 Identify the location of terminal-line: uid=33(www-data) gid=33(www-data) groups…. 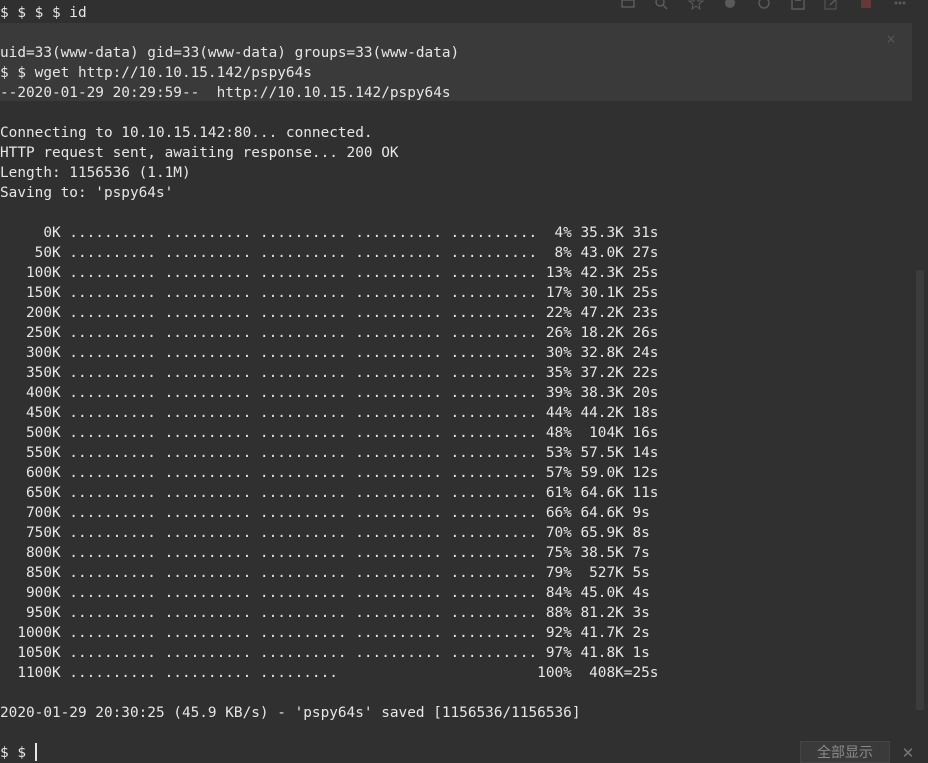
(456, 53).